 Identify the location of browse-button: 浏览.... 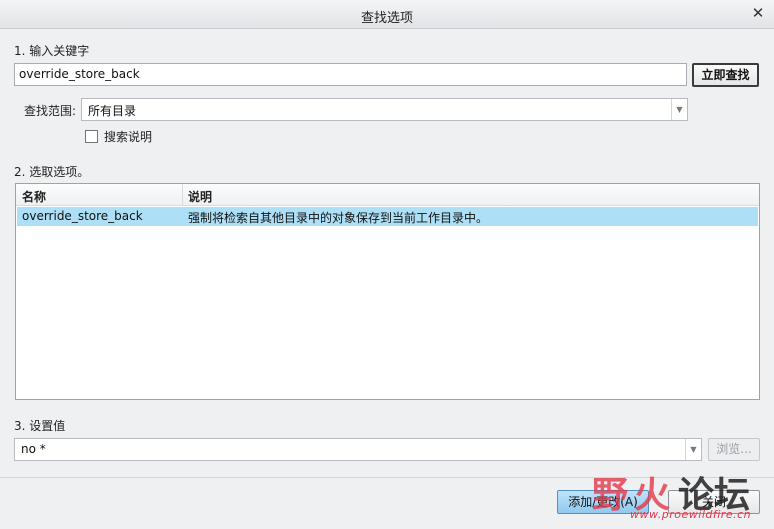
(734, 449).